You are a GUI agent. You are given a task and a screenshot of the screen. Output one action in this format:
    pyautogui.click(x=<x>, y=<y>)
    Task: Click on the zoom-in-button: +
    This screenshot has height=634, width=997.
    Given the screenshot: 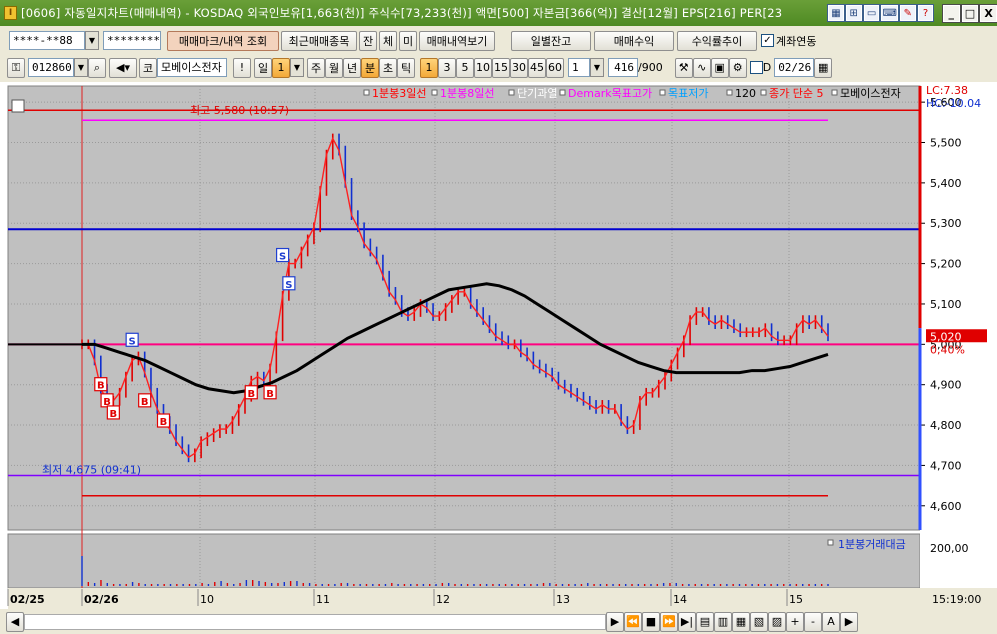 What is the action you would take?
    pyautogui.click(x=795, y=621)
    